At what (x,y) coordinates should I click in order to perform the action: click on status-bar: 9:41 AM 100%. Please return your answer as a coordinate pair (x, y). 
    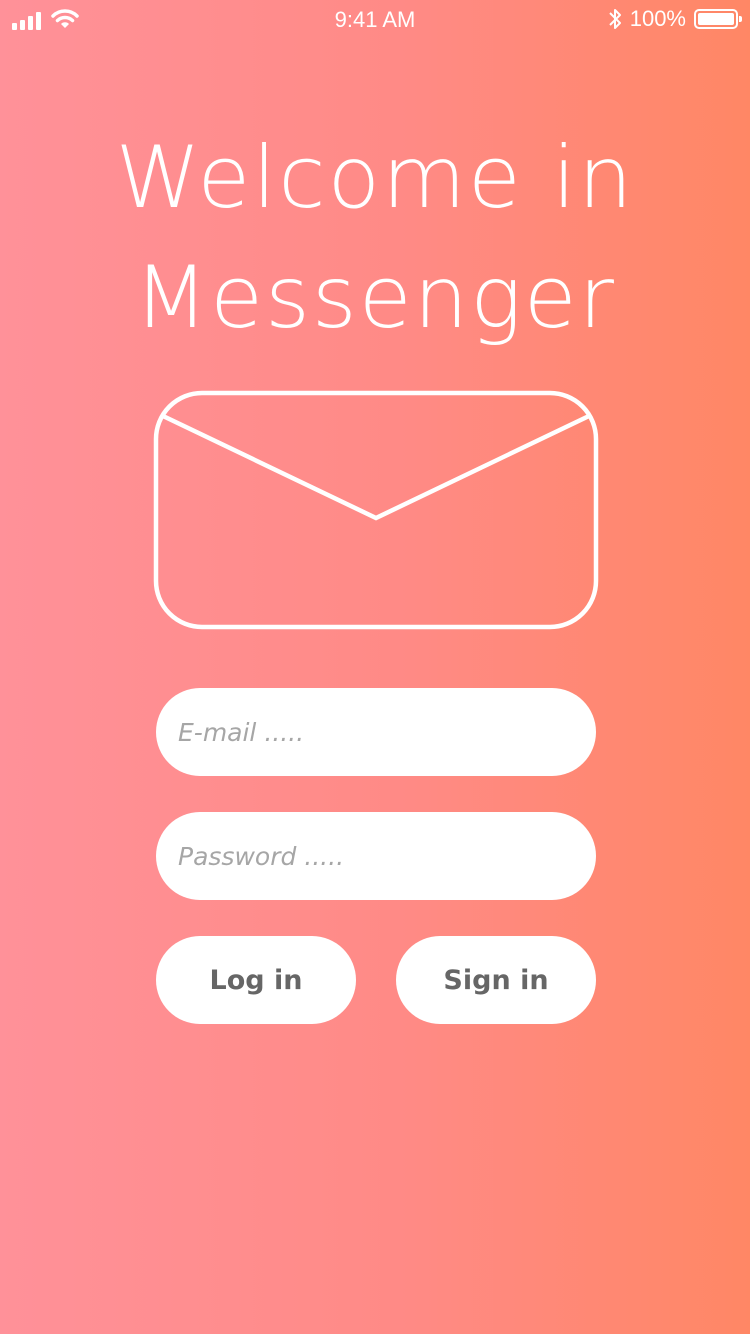
    Looking at the image, I should click on (375, 20).